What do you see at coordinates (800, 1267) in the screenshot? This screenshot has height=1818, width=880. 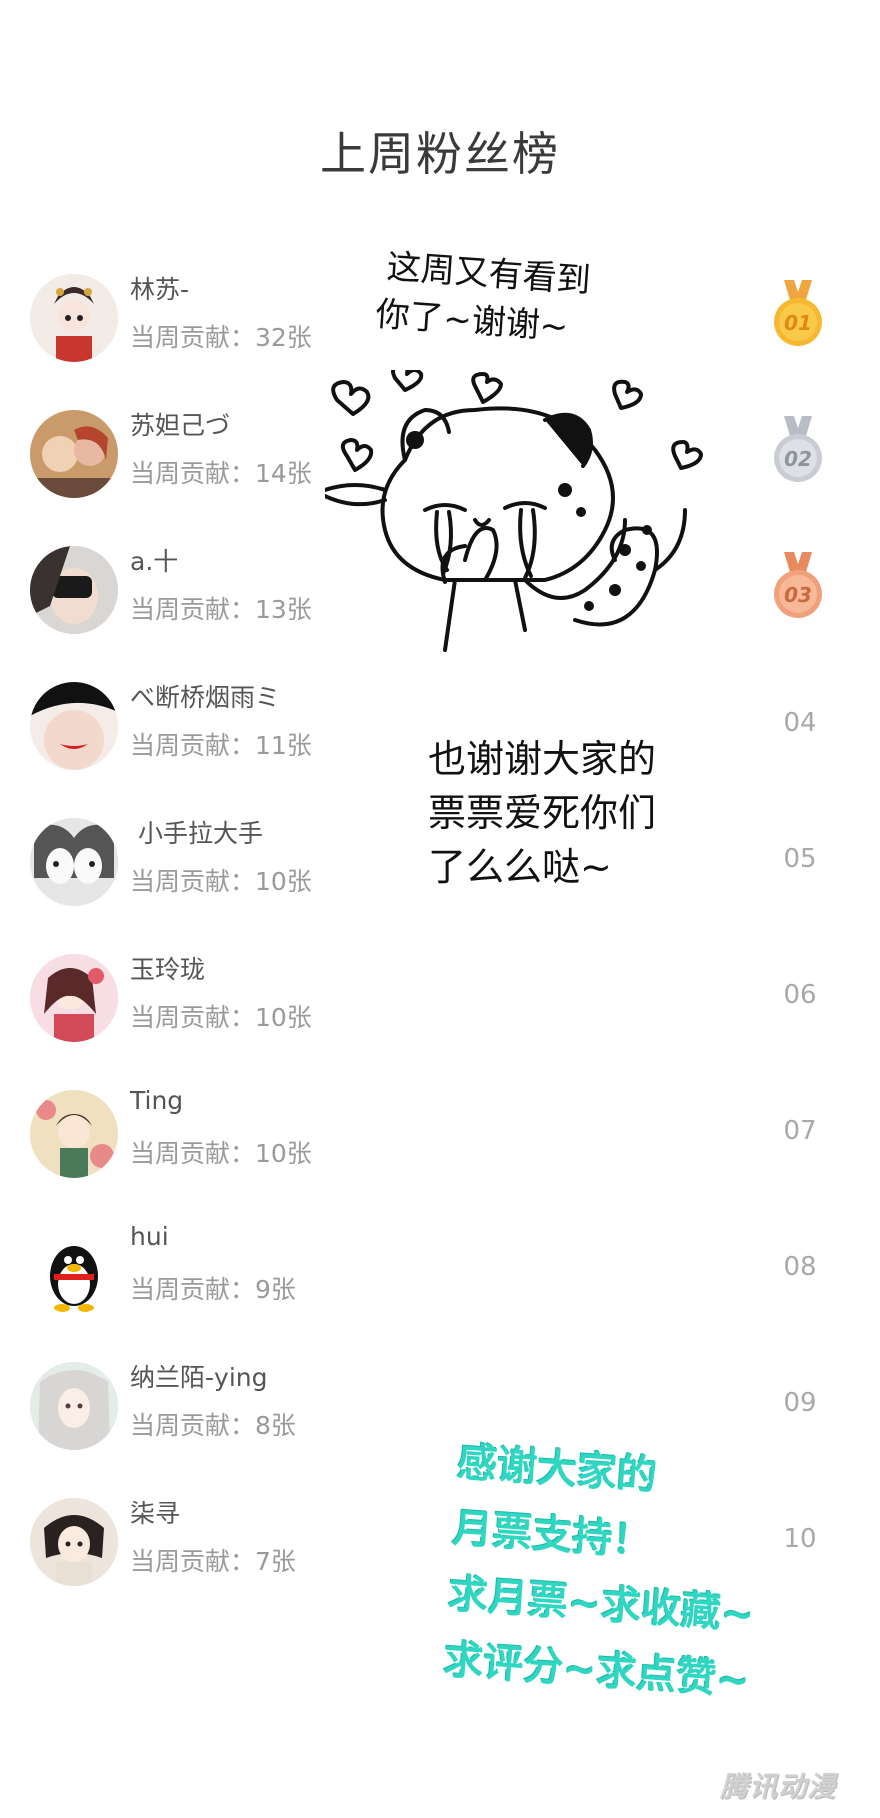 I see `rank-number: 08` at bounding box center [800, 1267].